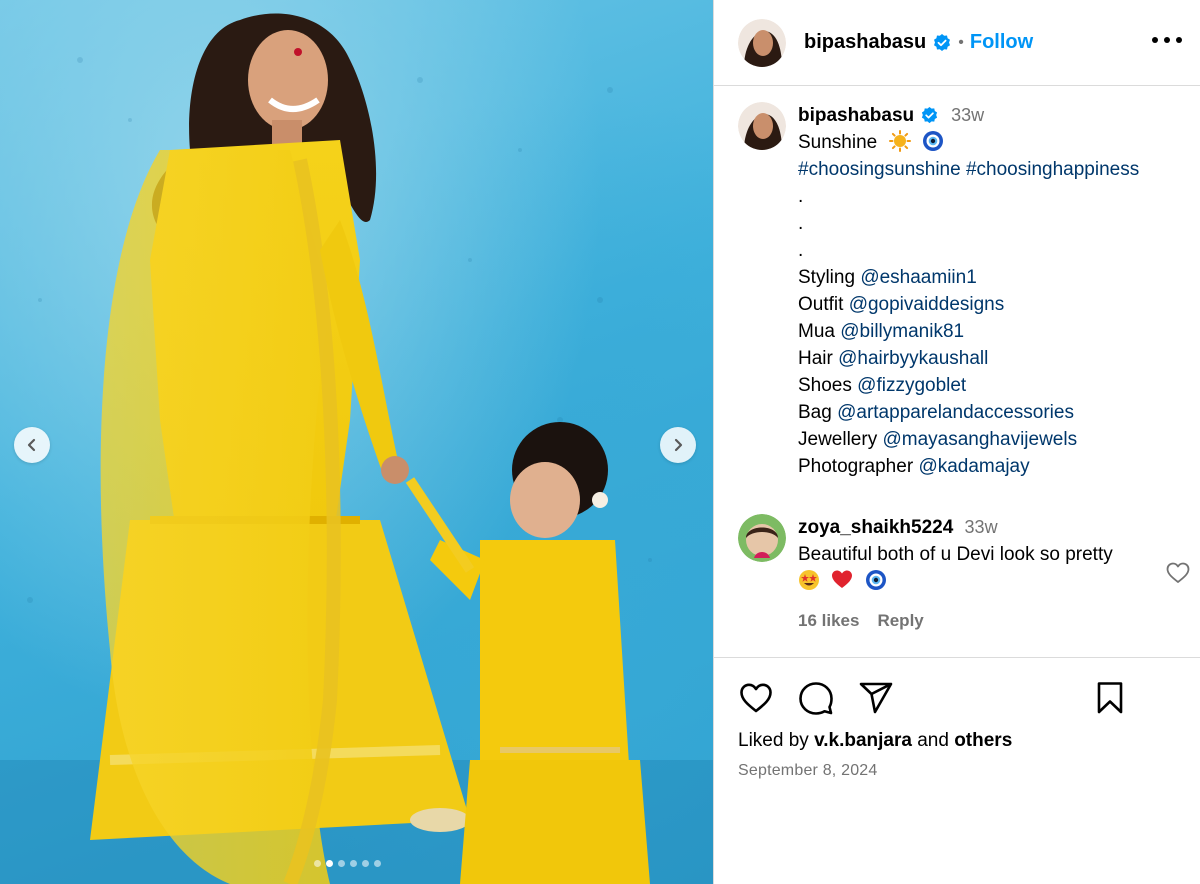  What do you see at coordinates (809, 580) in the screenshot?
I see `star-struck-emoji-icon` at bounding box center [809, 580].